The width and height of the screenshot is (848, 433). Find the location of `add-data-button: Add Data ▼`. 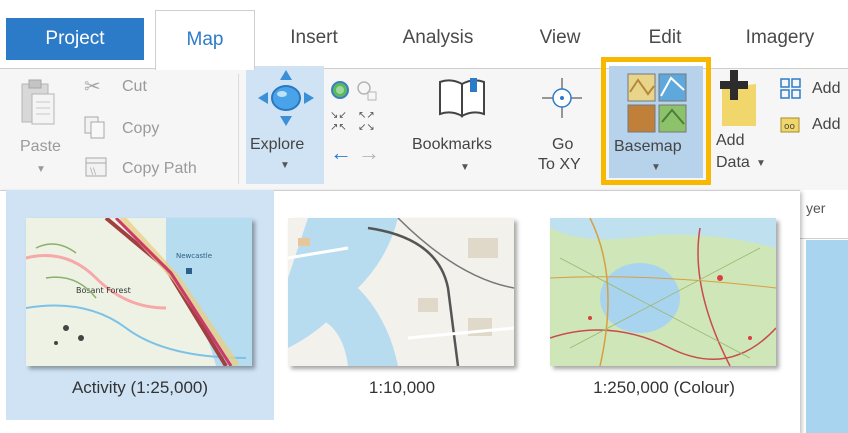

add-data-button: Add Data ▼ is located at coordinates (741, 125).